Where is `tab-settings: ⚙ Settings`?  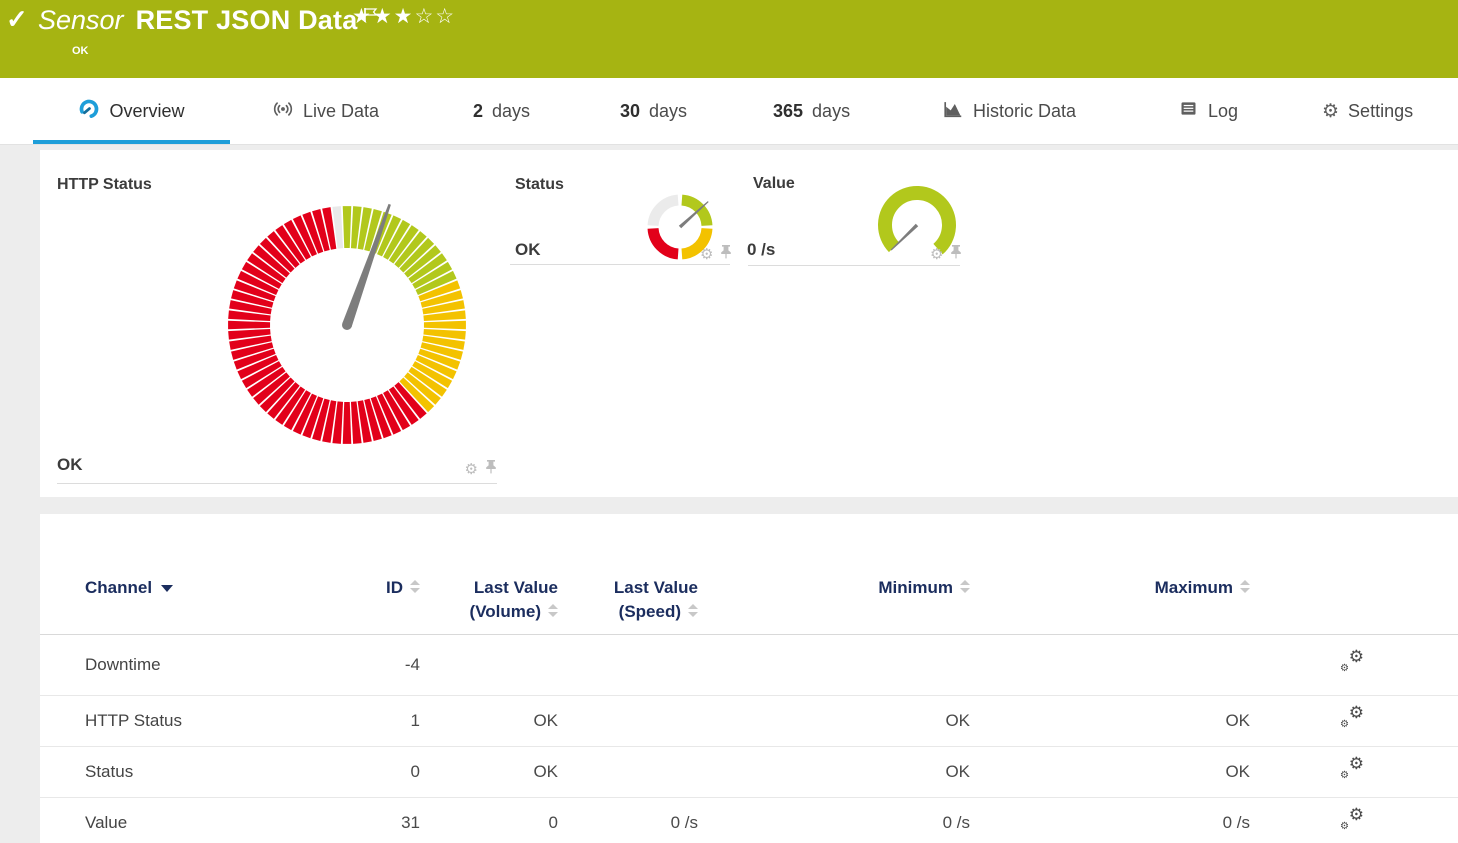 tab-settings: ⚙ Settings is located at coordinates (1367, 111).